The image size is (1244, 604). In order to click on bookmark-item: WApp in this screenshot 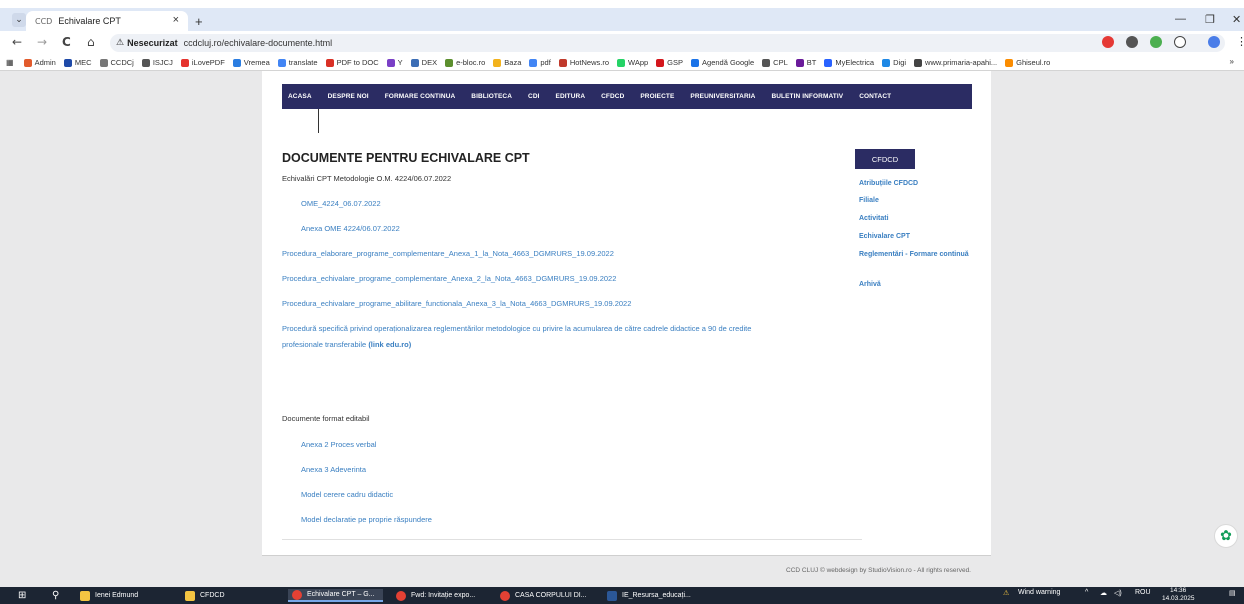, I will do `click(632, 62)`.